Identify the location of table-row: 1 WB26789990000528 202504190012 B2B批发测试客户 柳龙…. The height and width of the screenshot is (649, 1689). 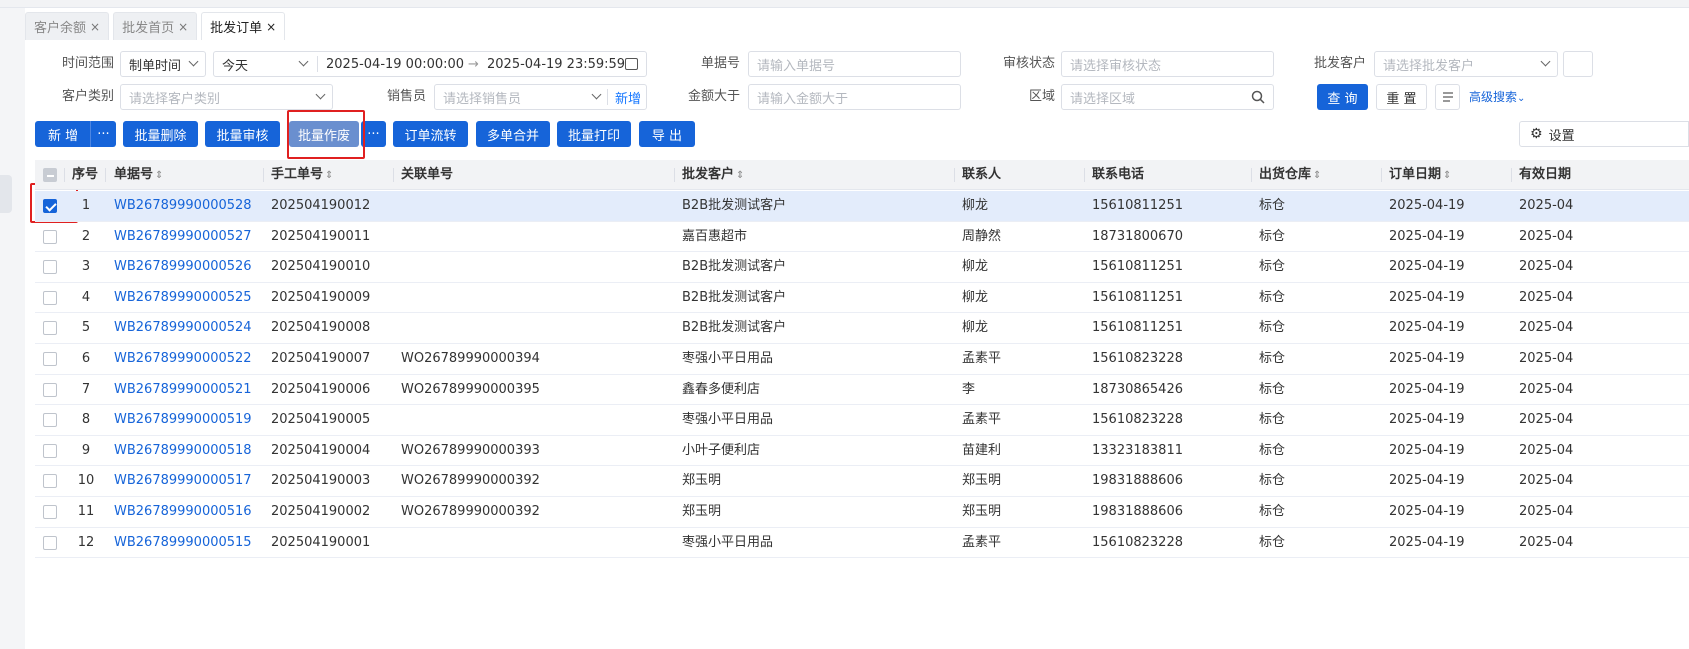
(862, 206).